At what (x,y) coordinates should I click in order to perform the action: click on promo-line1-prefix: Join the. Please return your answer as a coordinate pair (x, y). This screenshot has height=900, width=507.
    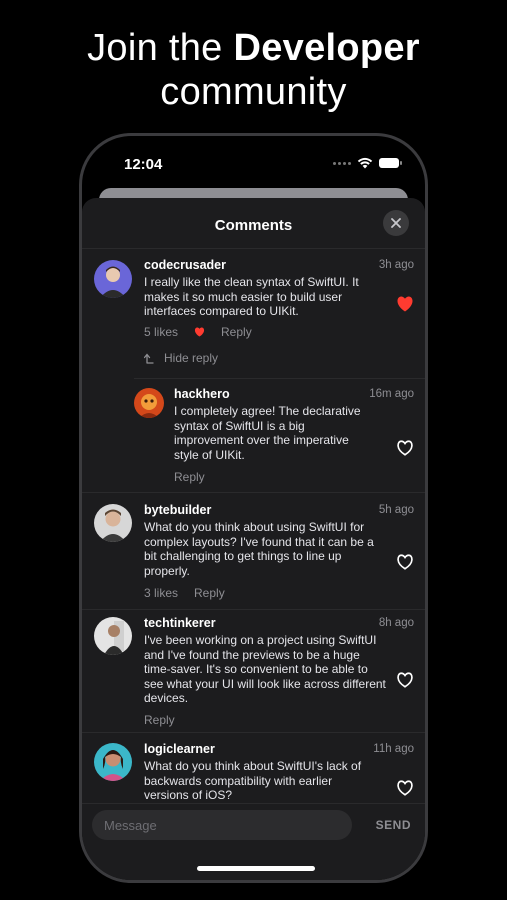
    Looking at the image, I should click on (160, 48).